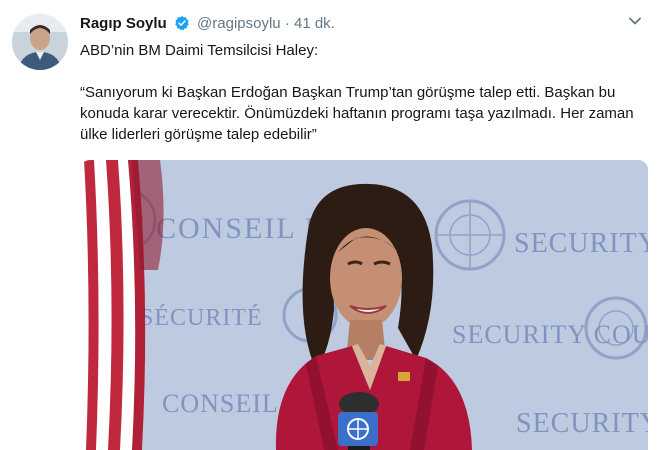 The height and width of the screenshot is (450, 660). I want to click on author-avatar, so click(40, 42).